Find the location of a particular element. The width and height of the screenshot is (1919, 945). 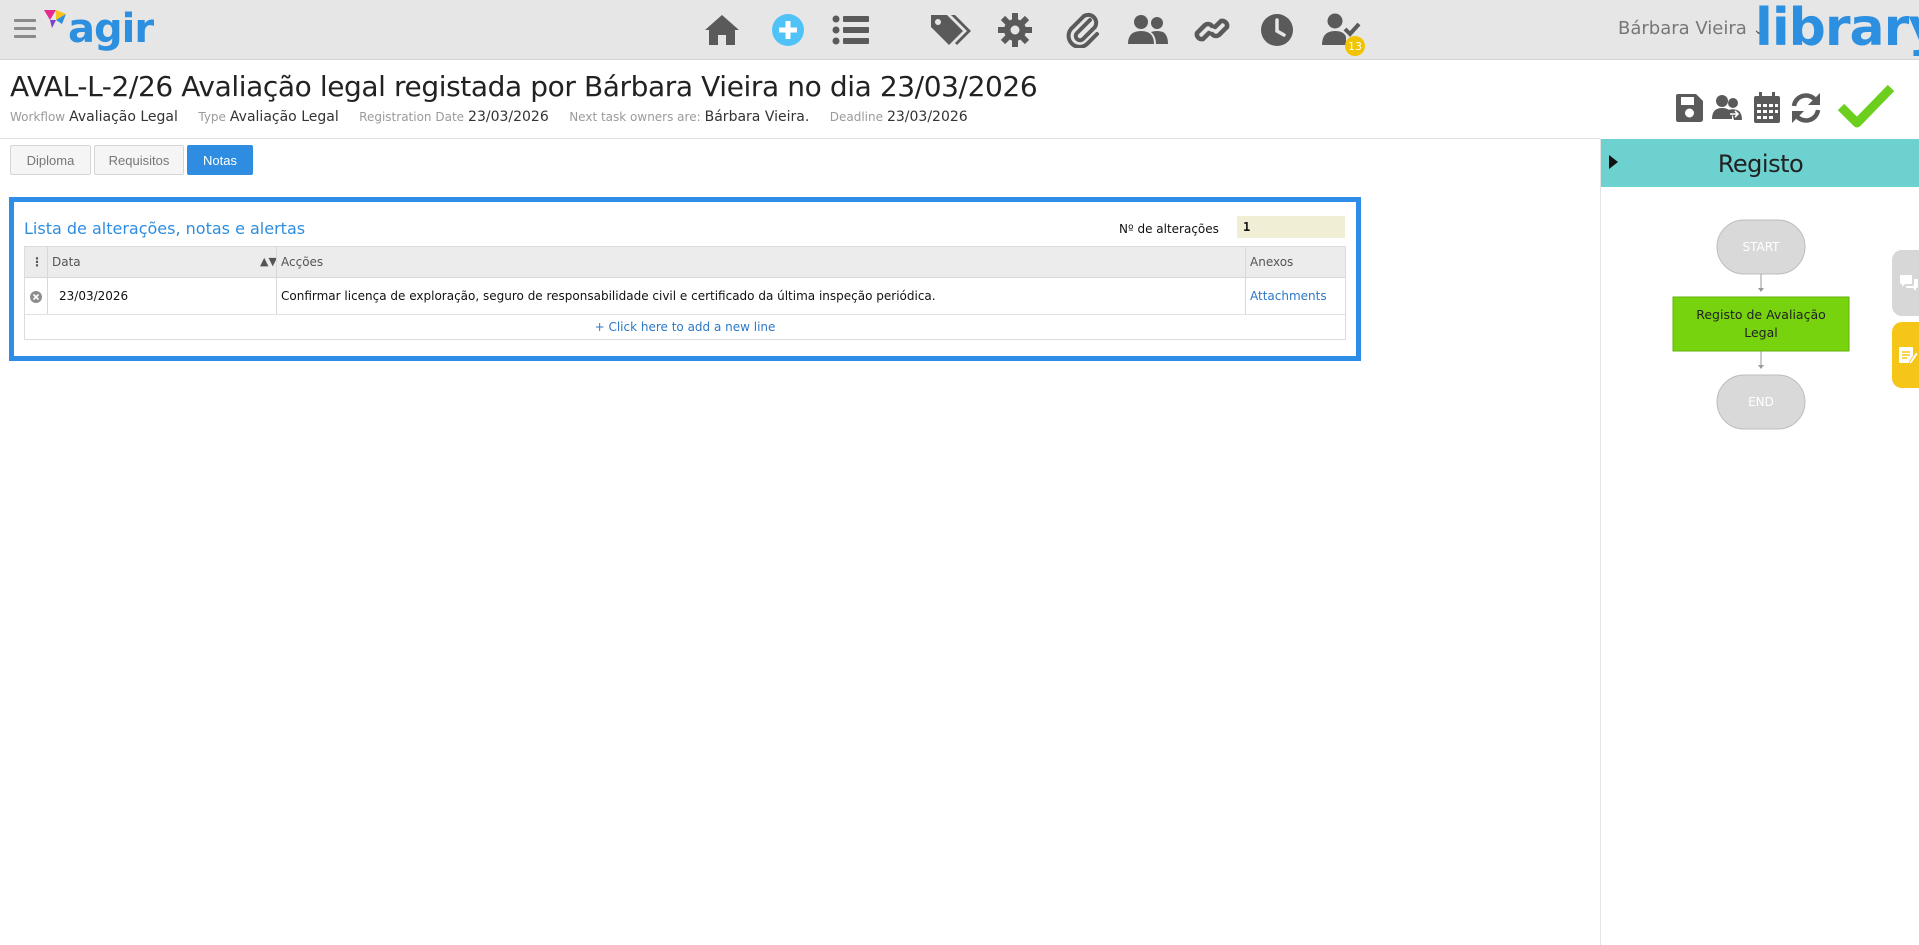

tab-diploma: Diploma is located at coordinates (50, 160).